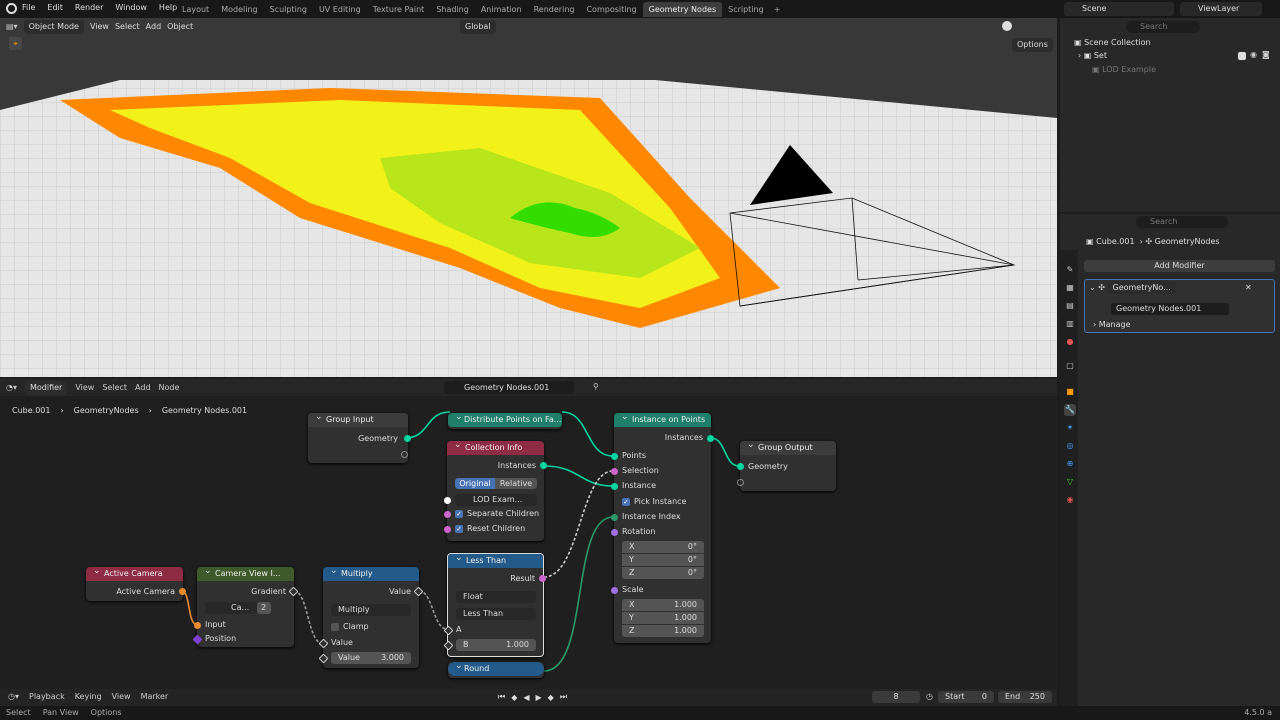 The image size is (1280, 720). Describe the element at coordinates (542, 578) in the screenshot. I see `result-socket` at that location.